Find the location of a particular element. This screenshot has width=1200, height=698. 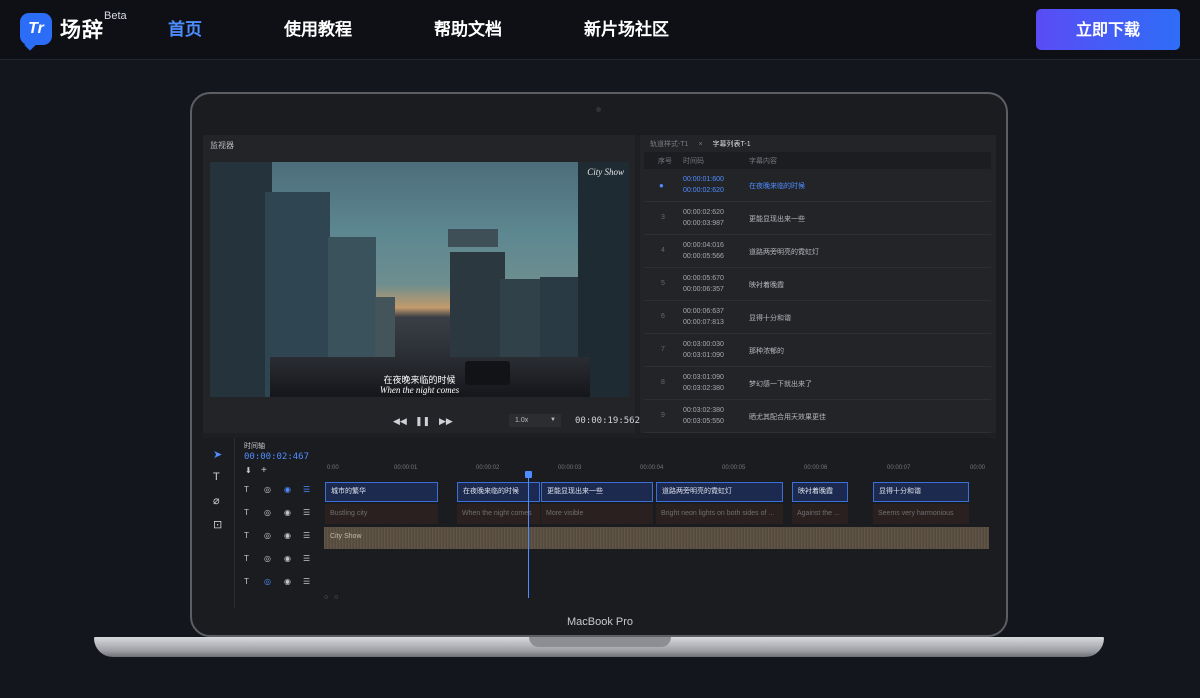

subtitle-row: ● 00:00:01:600 00:00:02:620 在夜晚来临的时候 is located at coordinates (817, 185).